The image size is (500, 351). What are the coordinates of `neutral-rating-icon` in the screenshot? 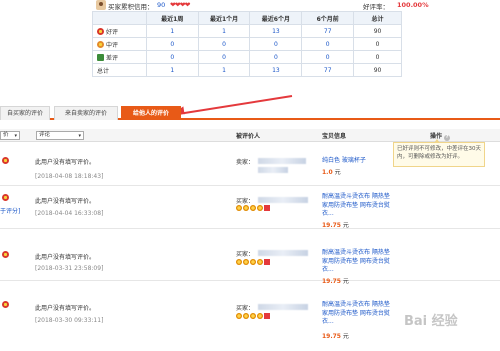 It's located at (100, 44).